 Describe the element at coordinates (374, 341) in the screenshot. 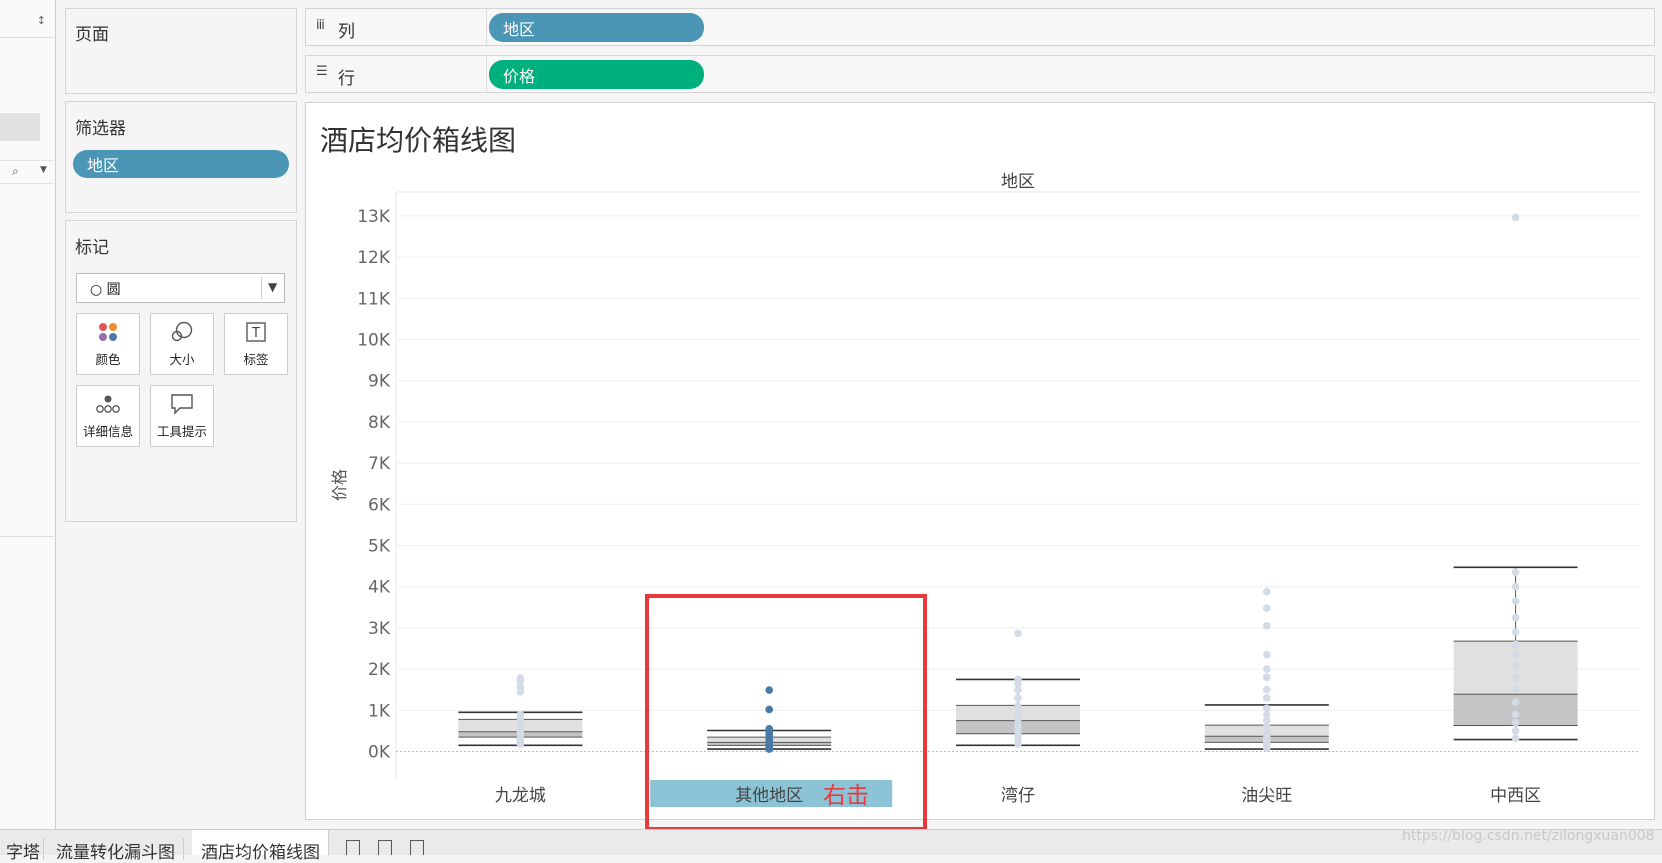

I see `y-tick-label: 10K` at that location.